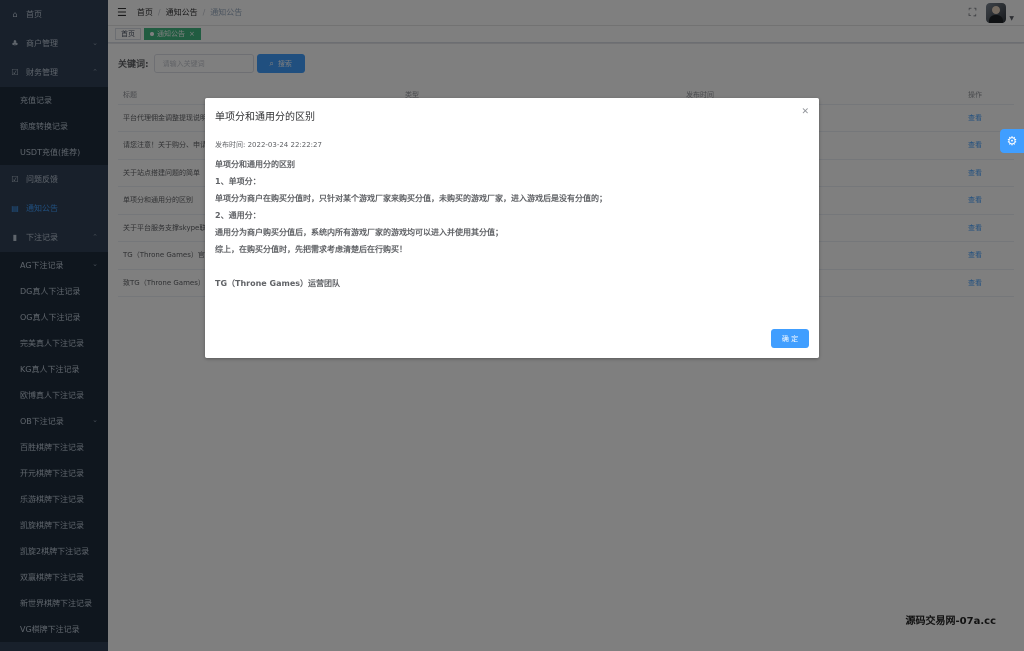 The height and width of the screenshot is (651, 1024). What do you see at coordinates (1012, 141) in the screenshot?
I see `settings-gear-icon: ⚙` at bounding box center [1012, 141].